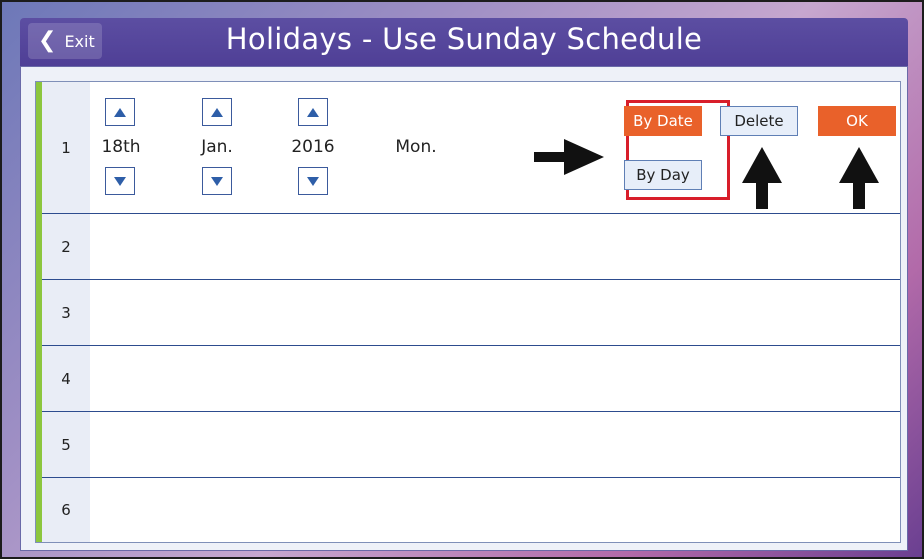  Describe the element at coordinates (471, 510) in the screenshot. I see `table-row-6: 6` at that location.